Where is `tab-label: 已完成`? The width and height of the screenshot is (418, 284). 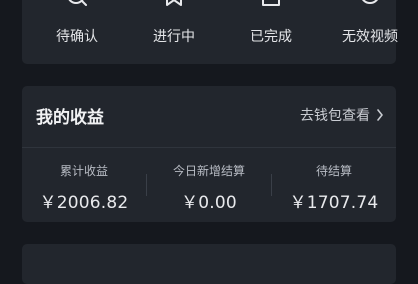 tab-label: 已完成 is located at coordinates (271, 37).